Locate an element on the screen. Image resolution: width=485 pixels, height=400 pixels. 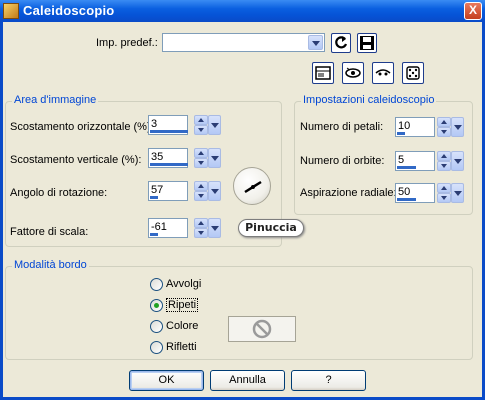
horizontal-offset-bar is located at coordinates (169, 131).